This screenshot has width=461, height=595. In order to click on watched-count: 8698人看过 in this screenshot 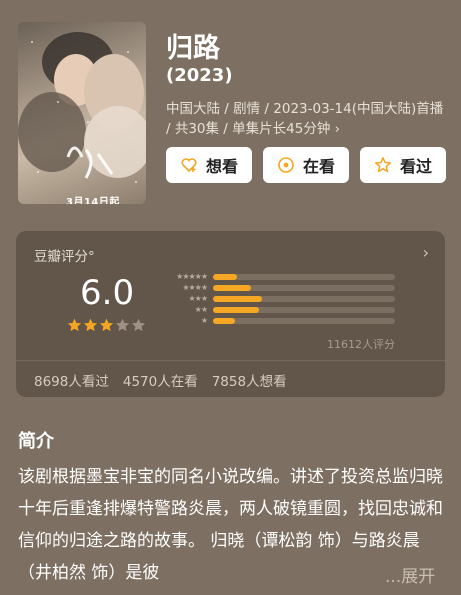, I will do `click(71, 382)`.